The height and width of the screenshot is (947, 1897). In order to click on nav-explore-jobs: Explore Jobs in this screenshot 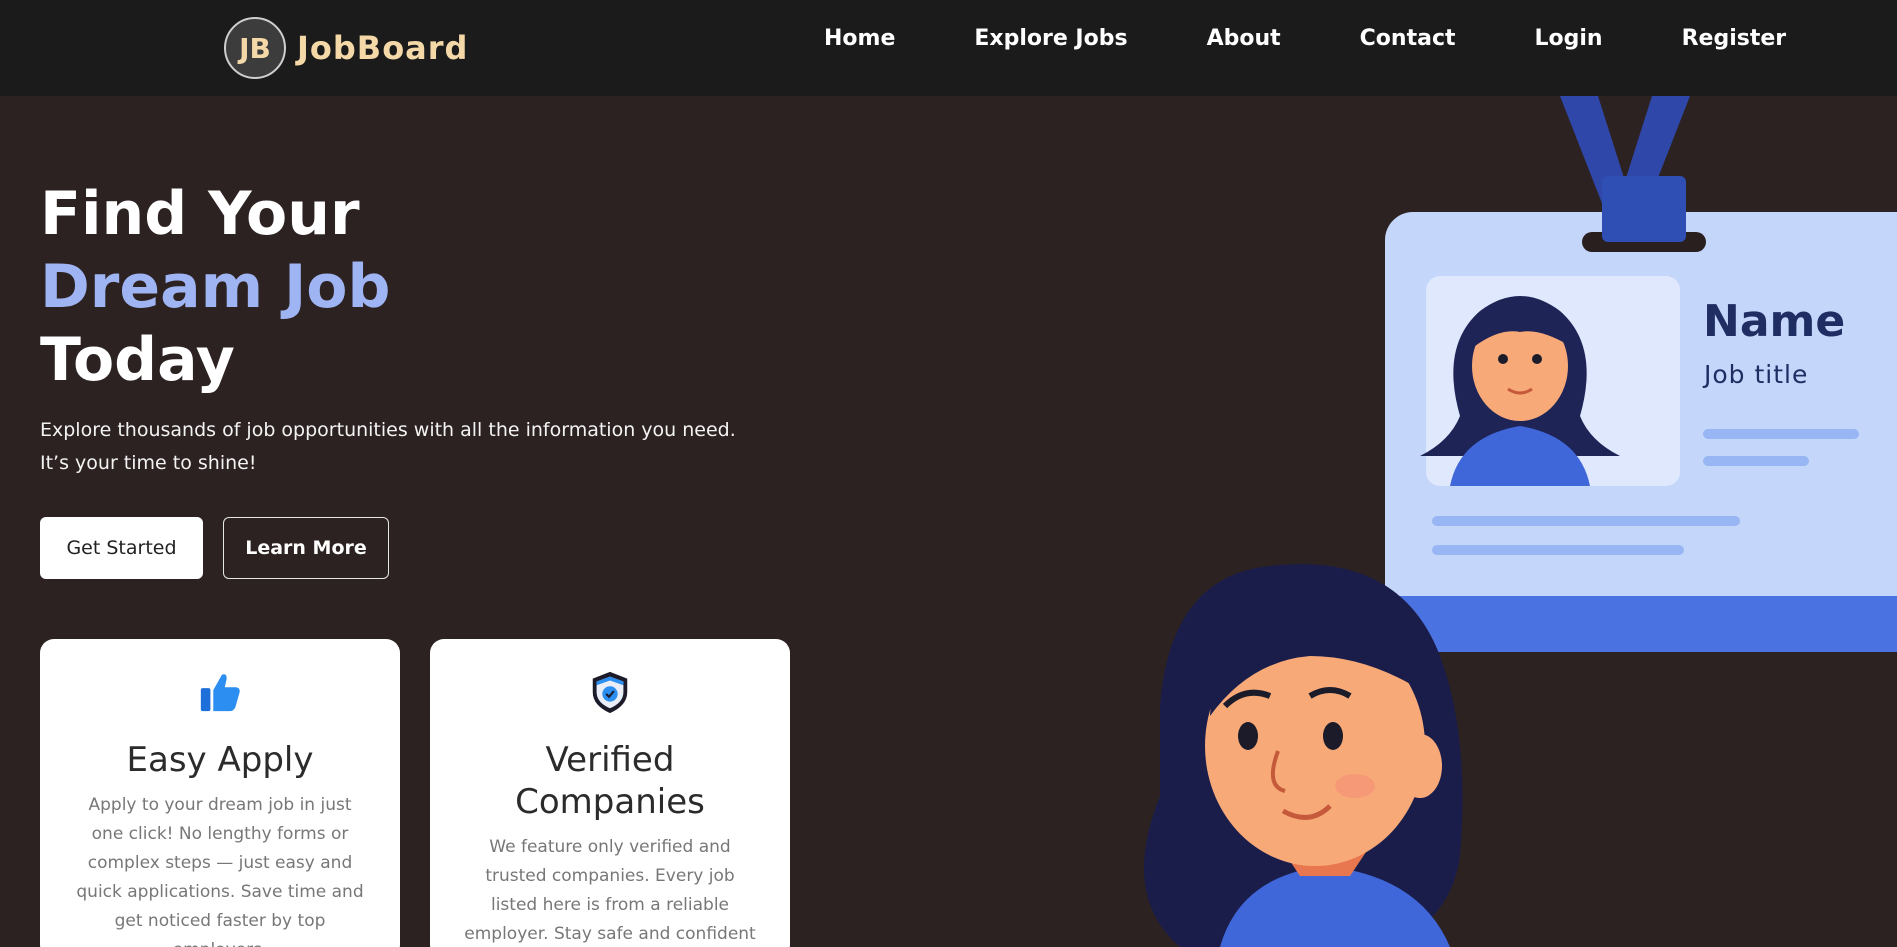, I will do `click(1050, 38)`.